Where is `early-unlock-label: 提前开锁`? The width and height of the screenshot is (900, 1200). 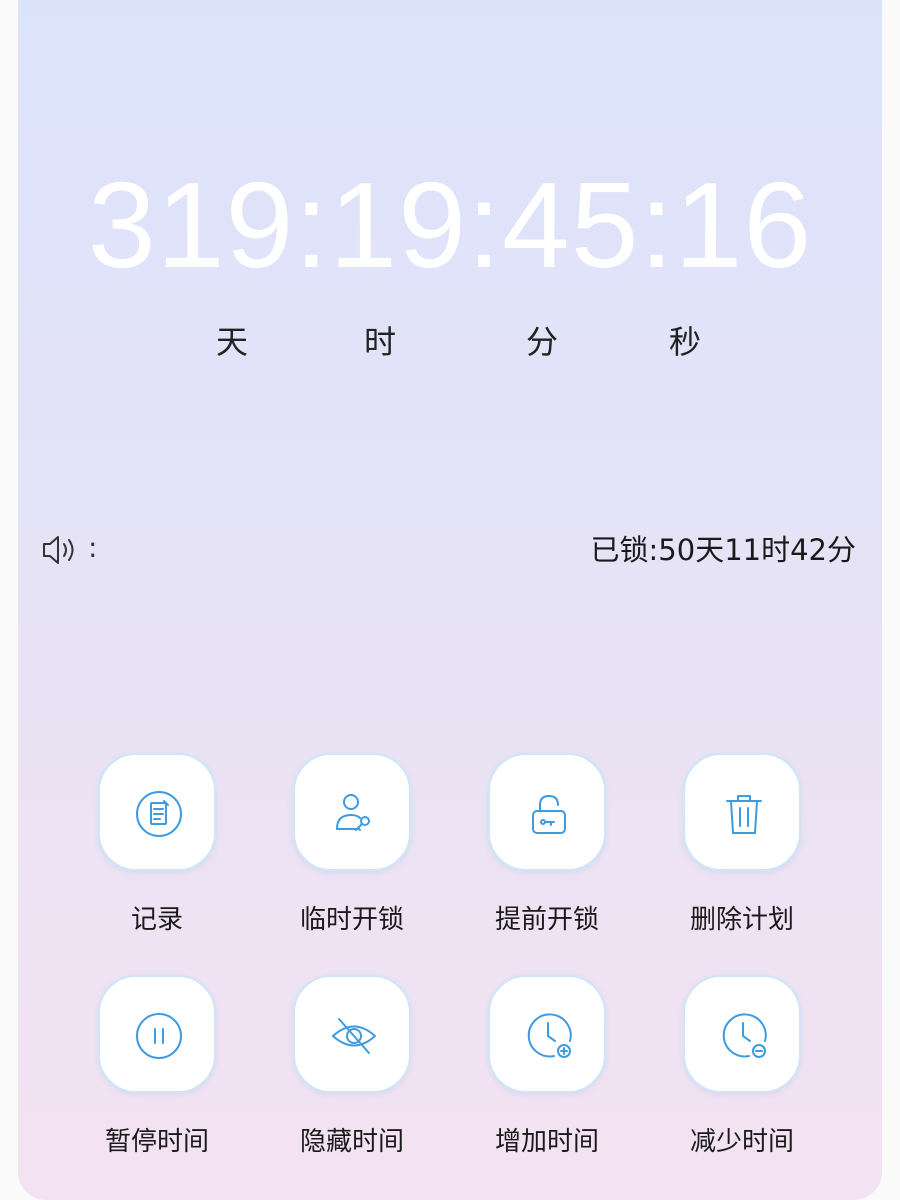
early-unlock-label: 提前开锁 is located at coordinates (546, 920).